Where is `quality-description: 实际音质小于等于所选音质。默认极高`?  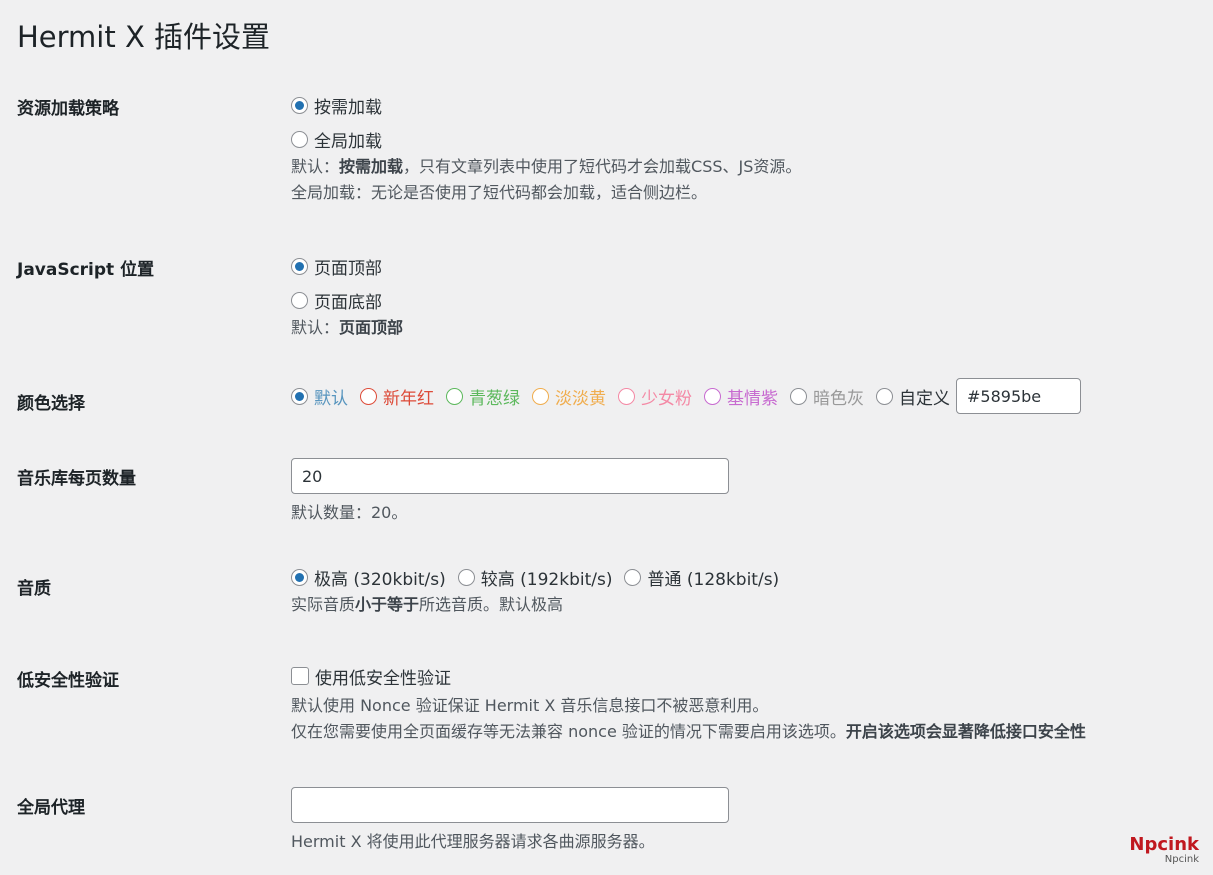
quality-description: 实际音质小于等于所选音质。默认极高 is located at coordinates (541, 605).